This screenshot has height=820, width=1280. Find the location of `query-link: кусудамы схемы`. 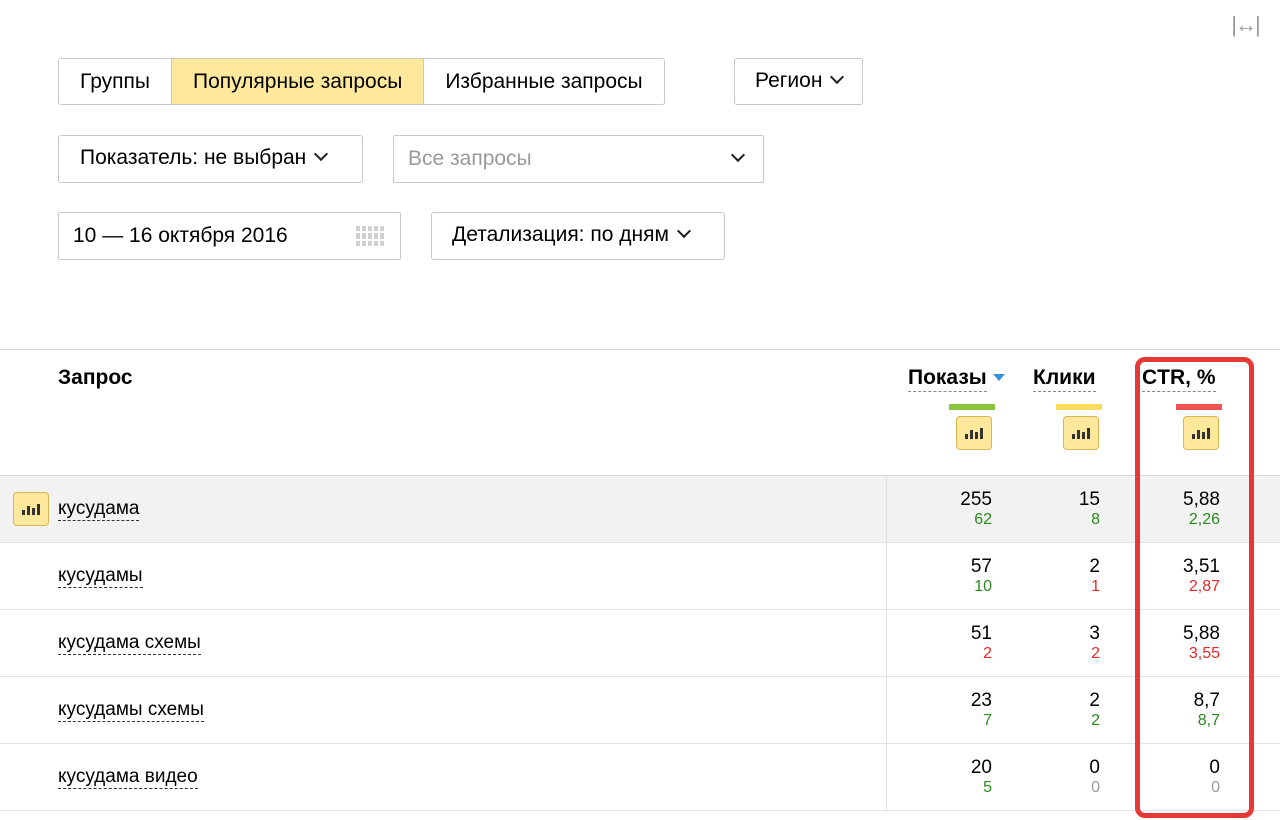

query-link: кусудамы схемы is located at coordinates (131, 710).